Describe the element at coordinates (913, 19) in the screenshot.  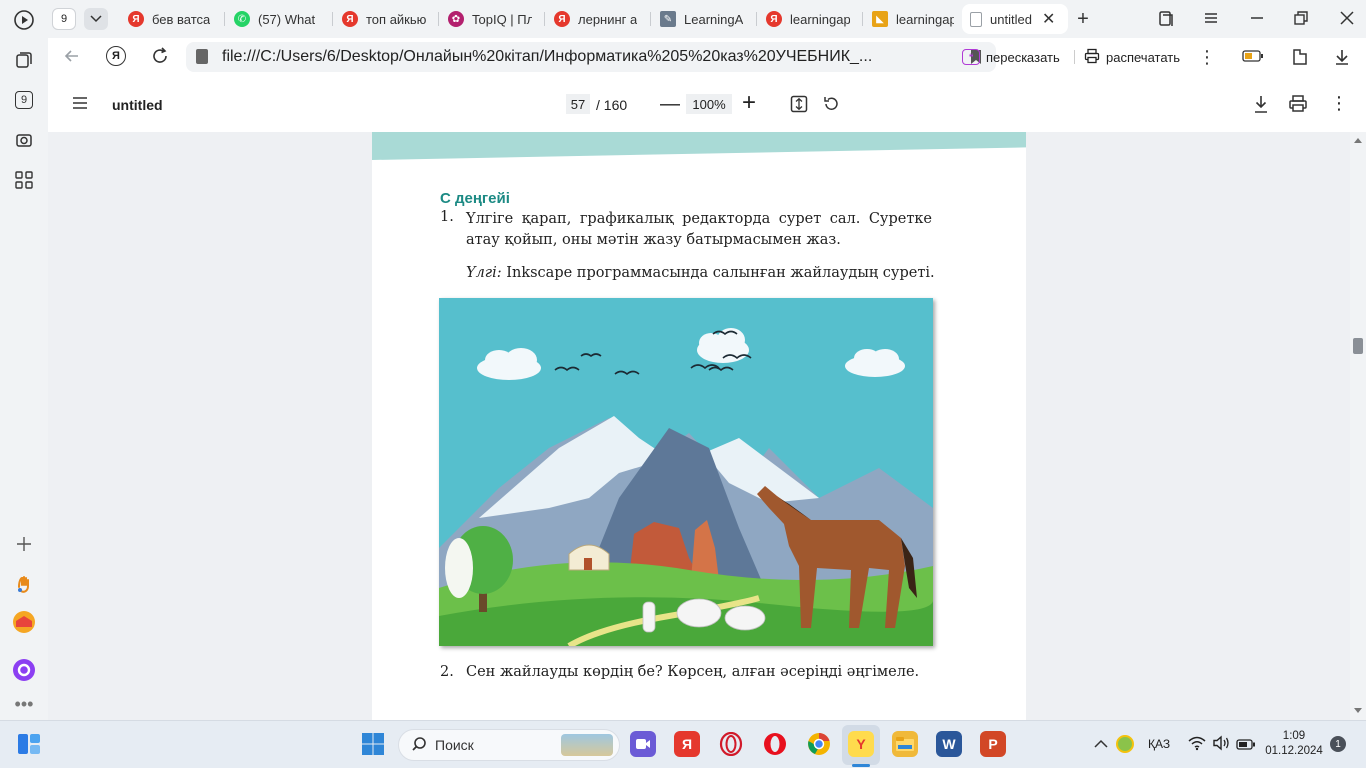
I see `tab-7: ◣ learningap` at that location.